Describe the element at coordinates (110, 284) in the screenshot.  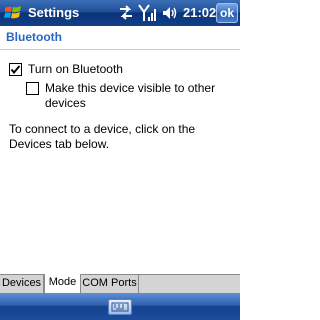
I see `tab-com-ports: COM Ports` at that location.